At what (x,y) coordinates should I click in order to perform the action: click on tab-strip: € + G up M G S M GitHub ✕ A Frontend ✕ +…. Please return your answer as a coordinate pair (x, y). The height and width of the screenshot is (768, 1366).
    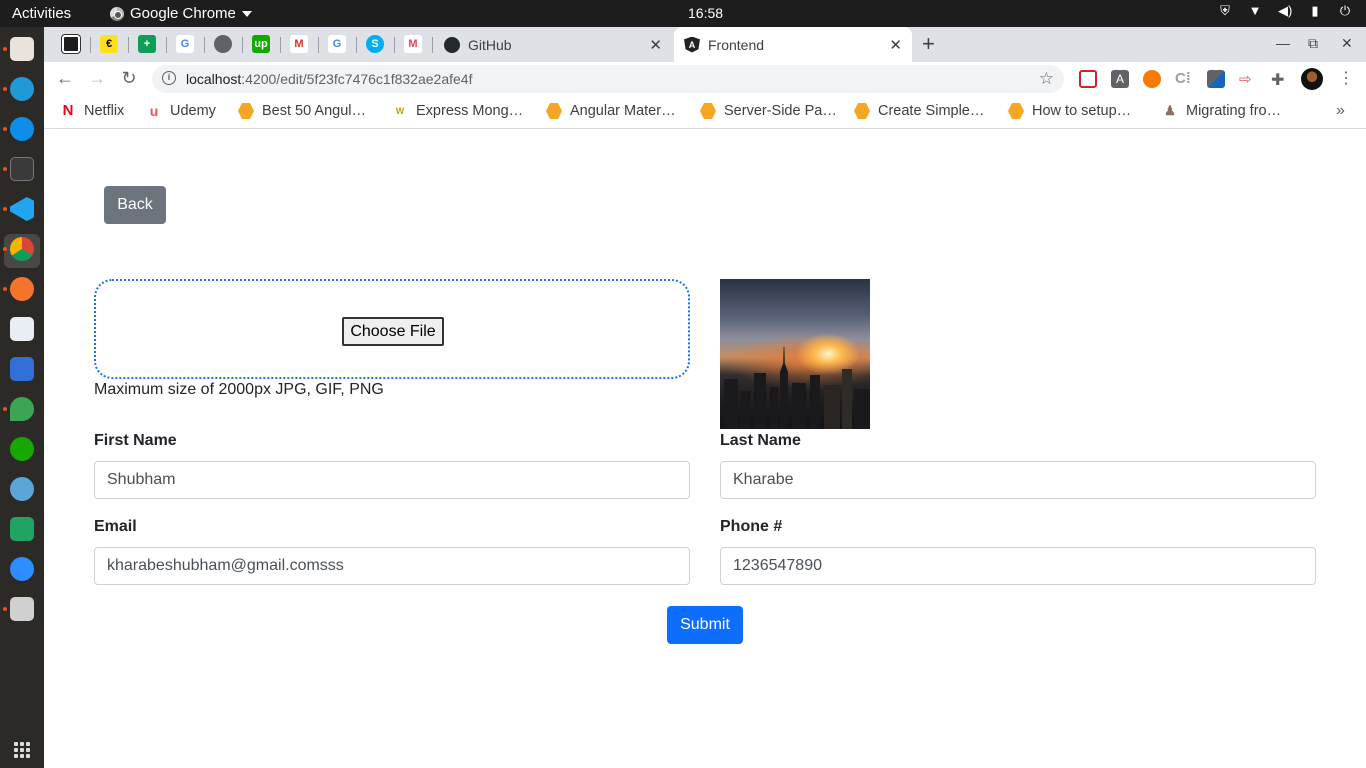
    Looking at the image, I should click on (705, 44).